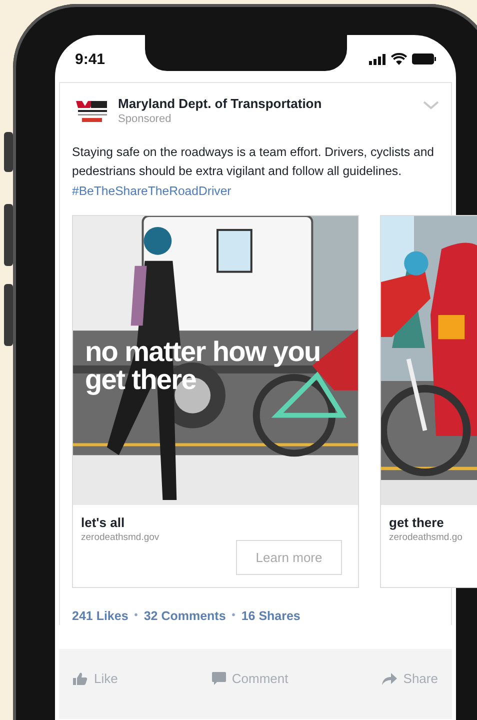  Describe the element at coordinates (145, 119) in the screenshot. I see `sponsored-label: Sponsored` at that location.